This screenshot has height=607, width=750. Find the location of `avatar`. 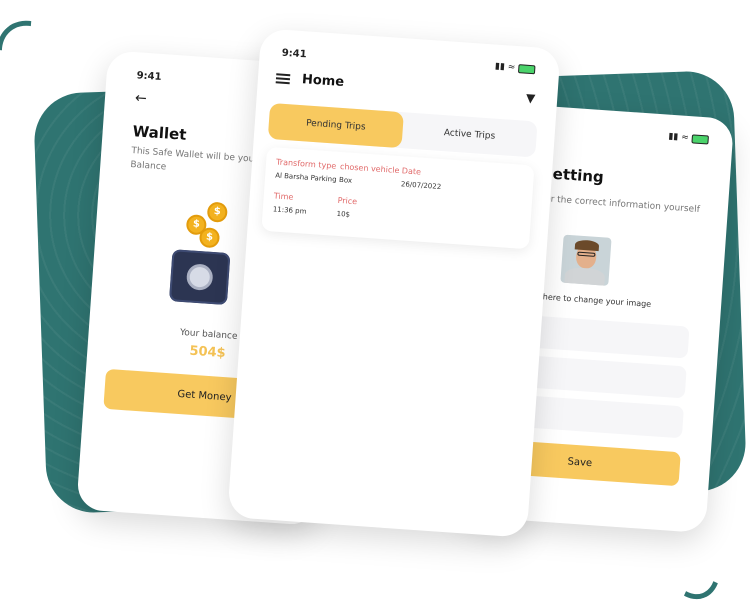

avatar is located at coordinates (586, 260).